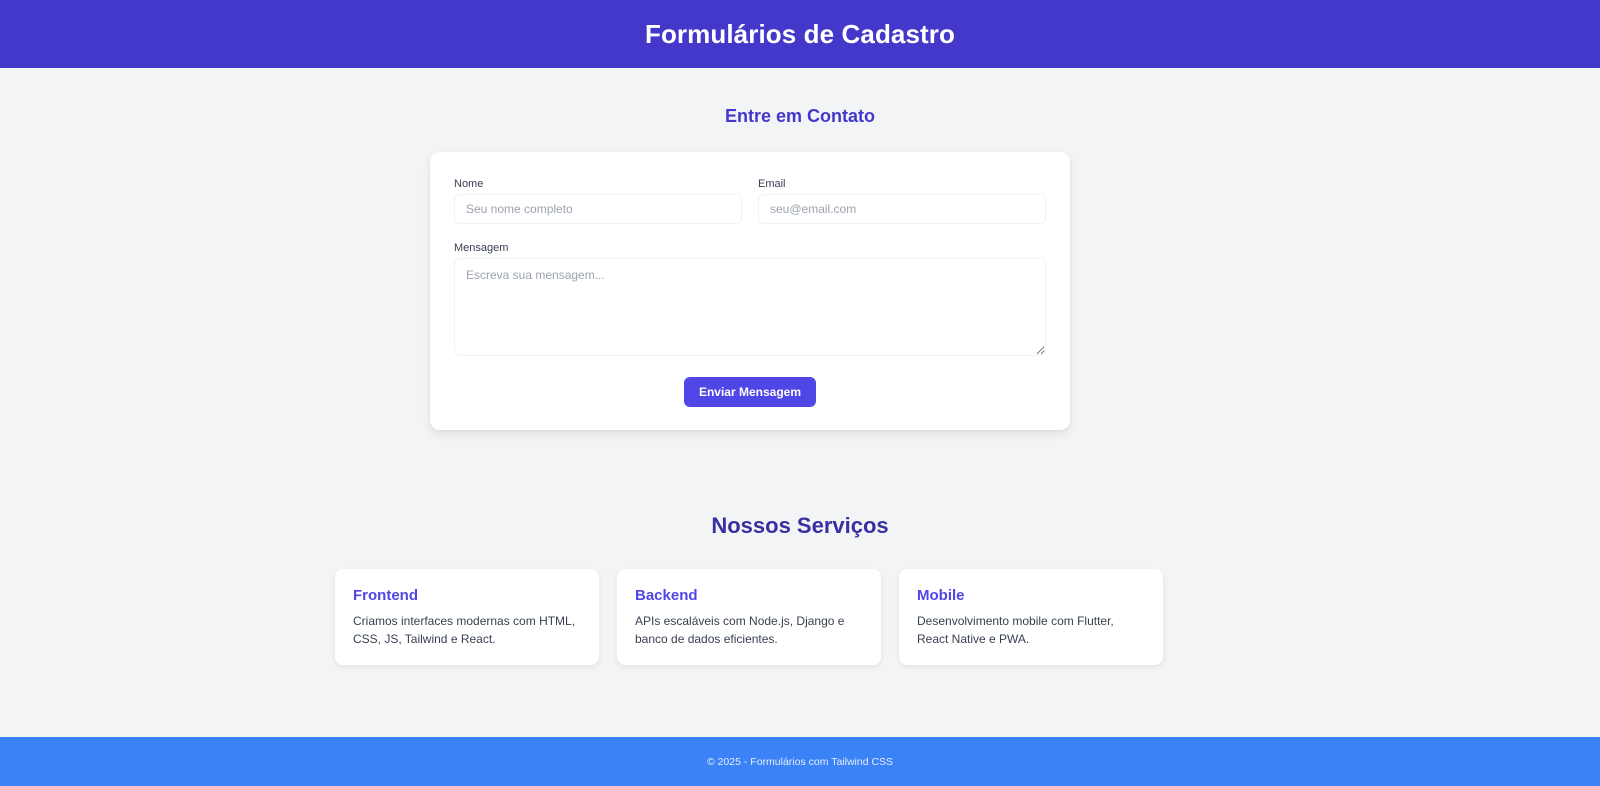 The width and height of the screenshot is (1600, 786). Describe the element at coordinates (385, 595) in the screenshot. I see `service-title: Frontend` at that location.